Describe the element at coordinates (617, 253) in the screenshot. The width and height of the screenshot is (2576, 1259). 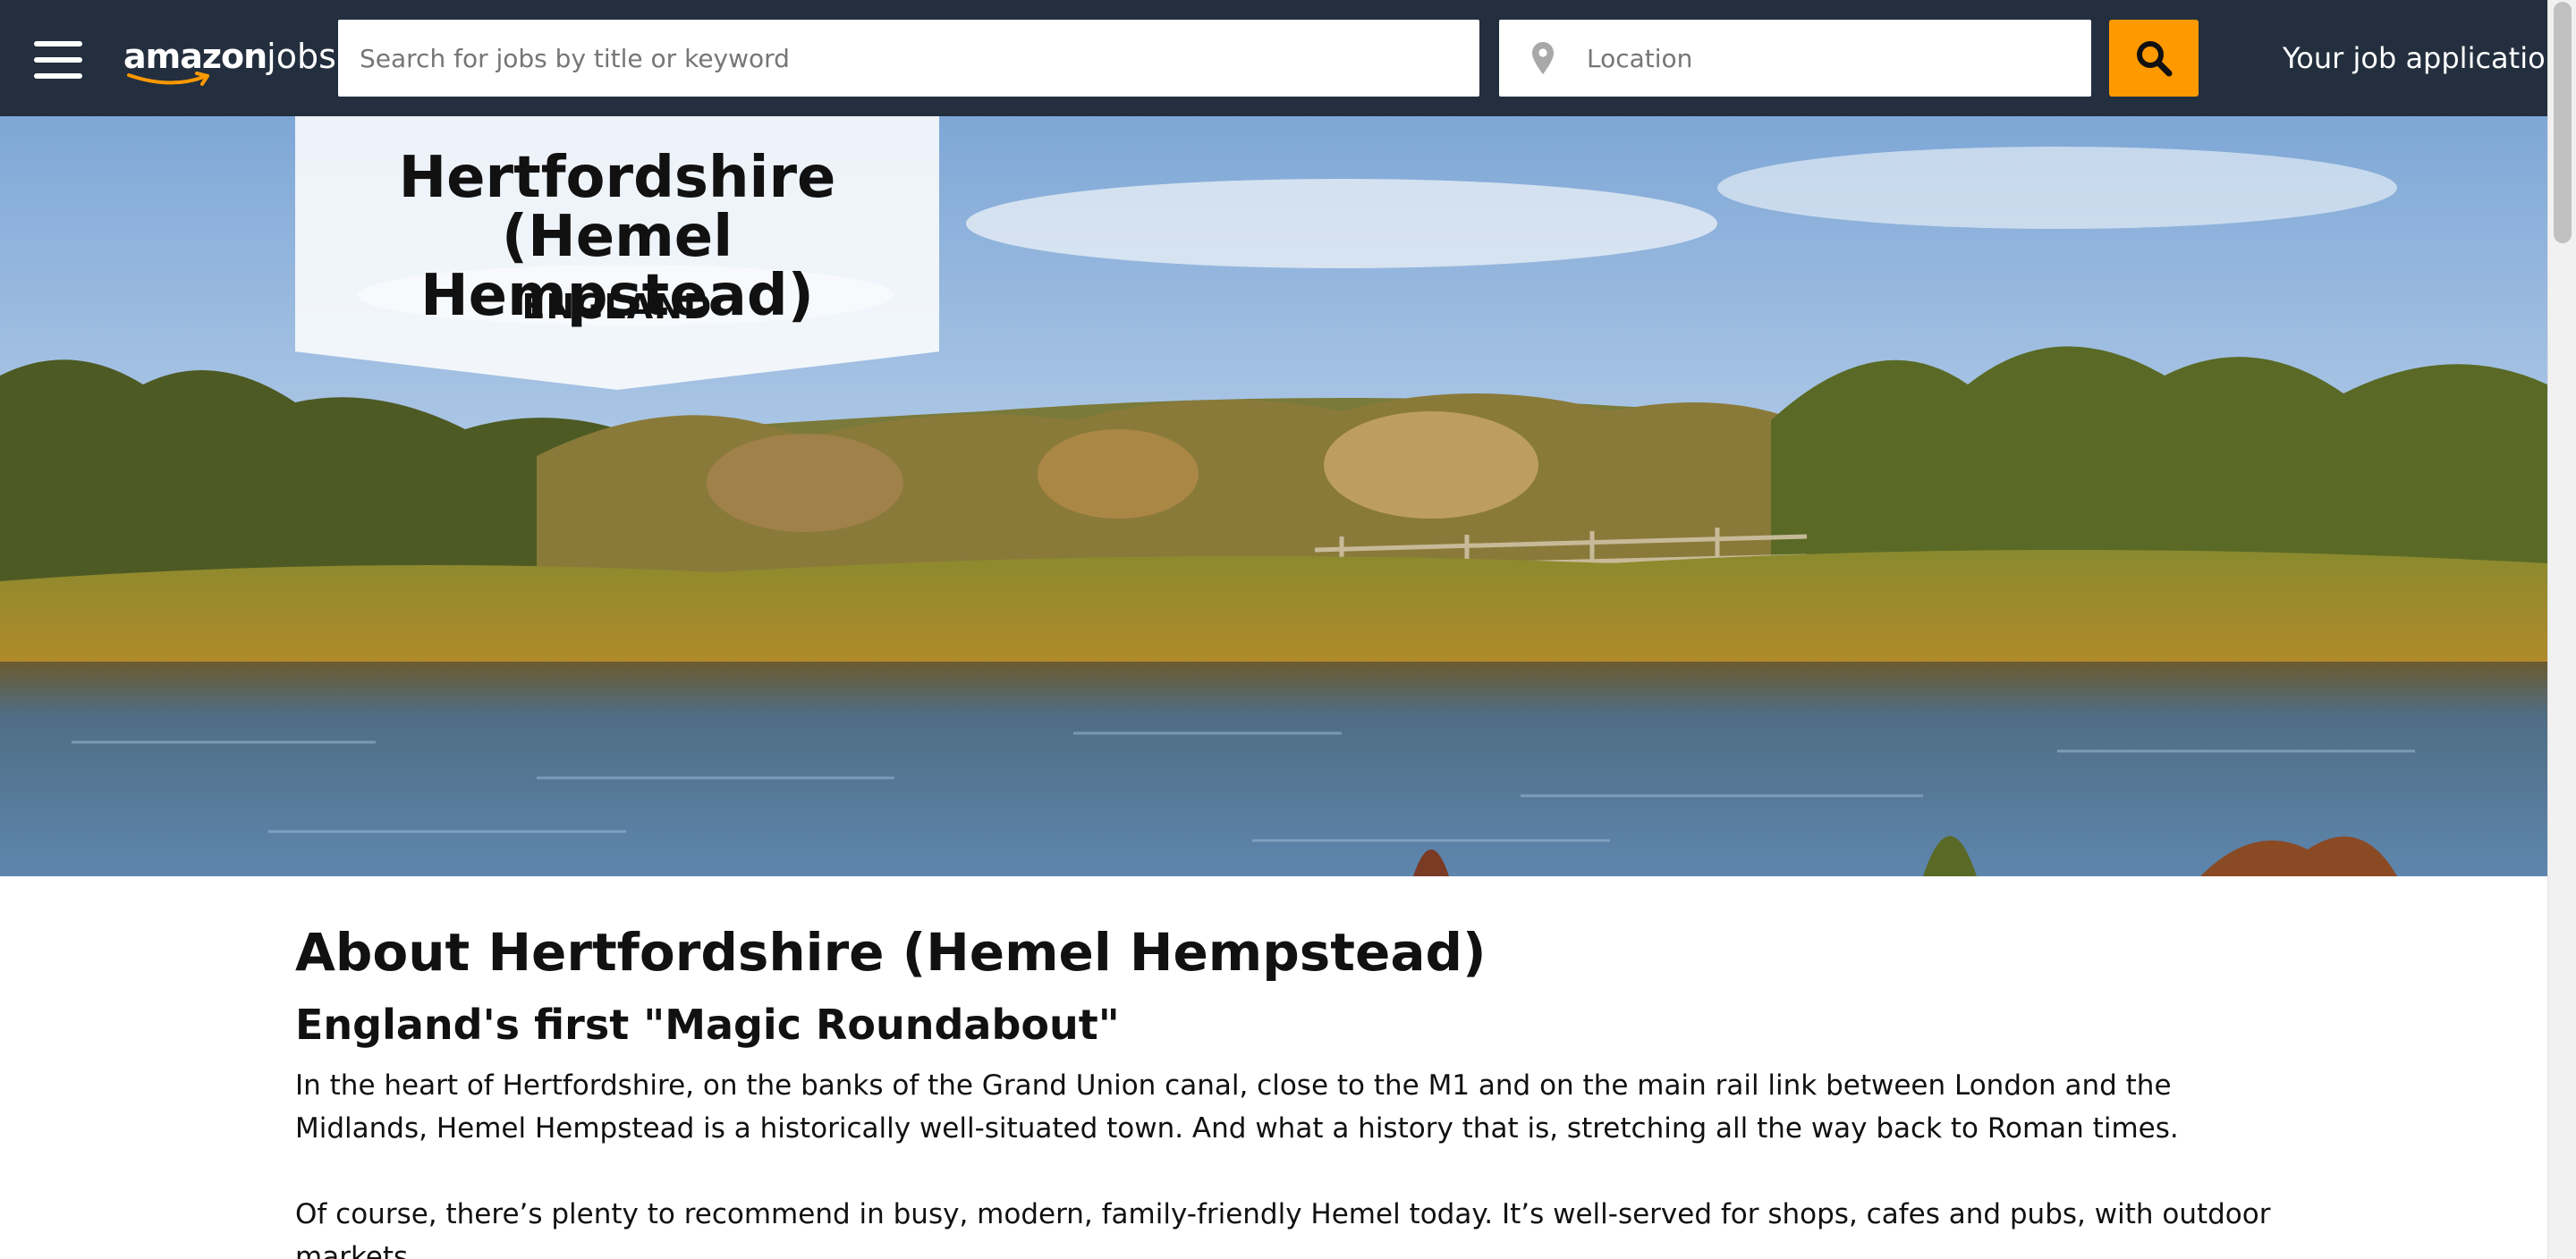
I see `location-title-card: Hertfordshire (Hemel Hempstead) ENGLAND` at that location.